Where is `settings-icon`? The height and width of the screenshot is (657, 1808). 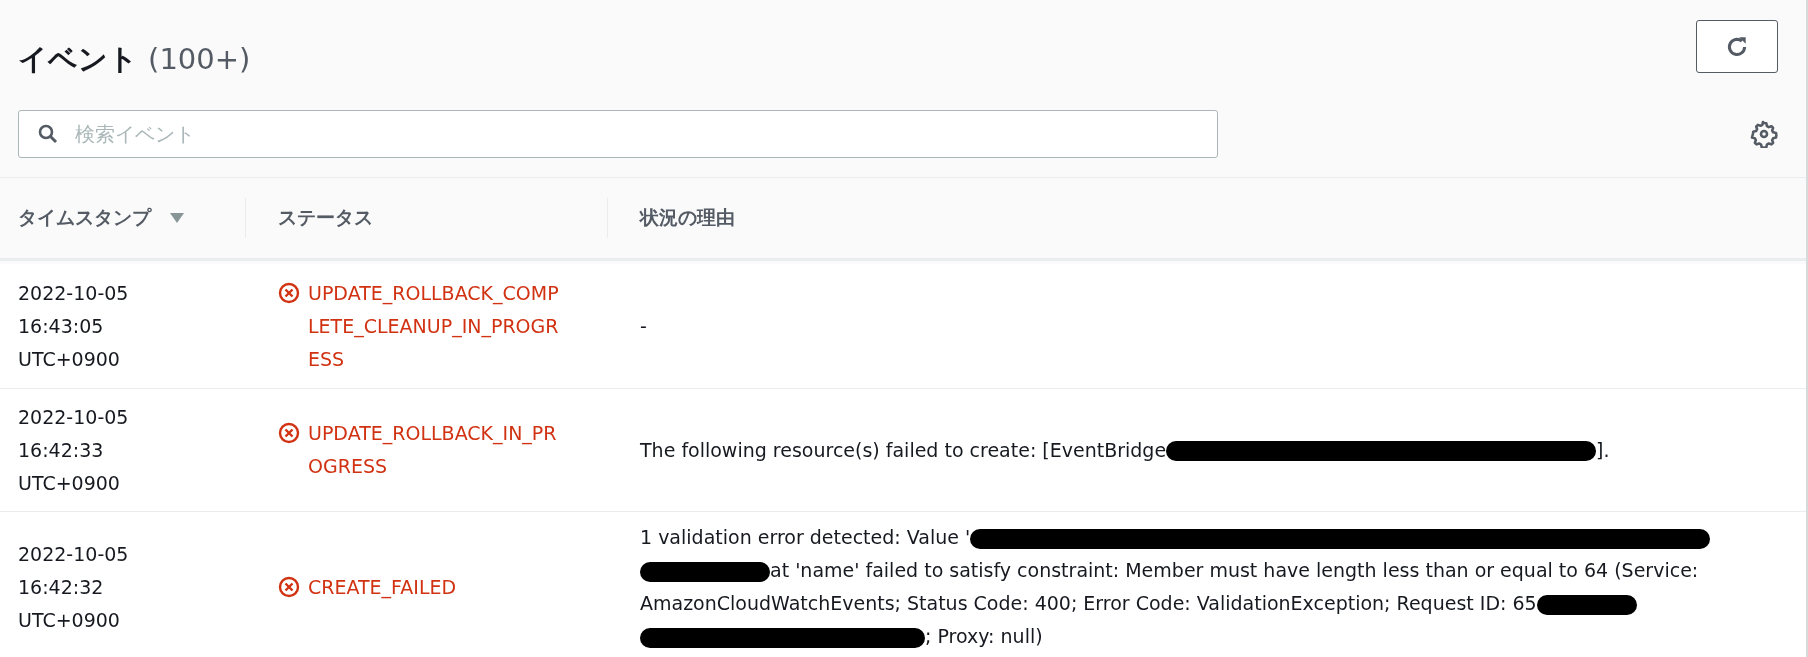 settings-icon is located at coordinates (1764, 134).